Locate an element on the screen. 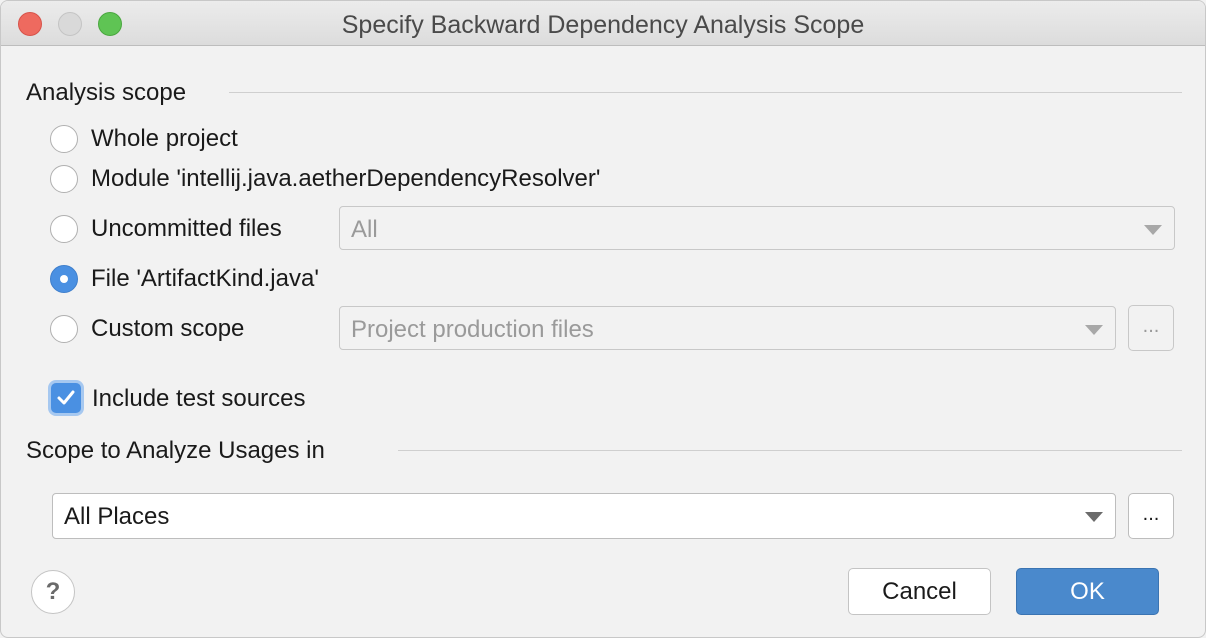 This screenshot has width=1206, height=638. file-radio is located at coordinates (64, 279).